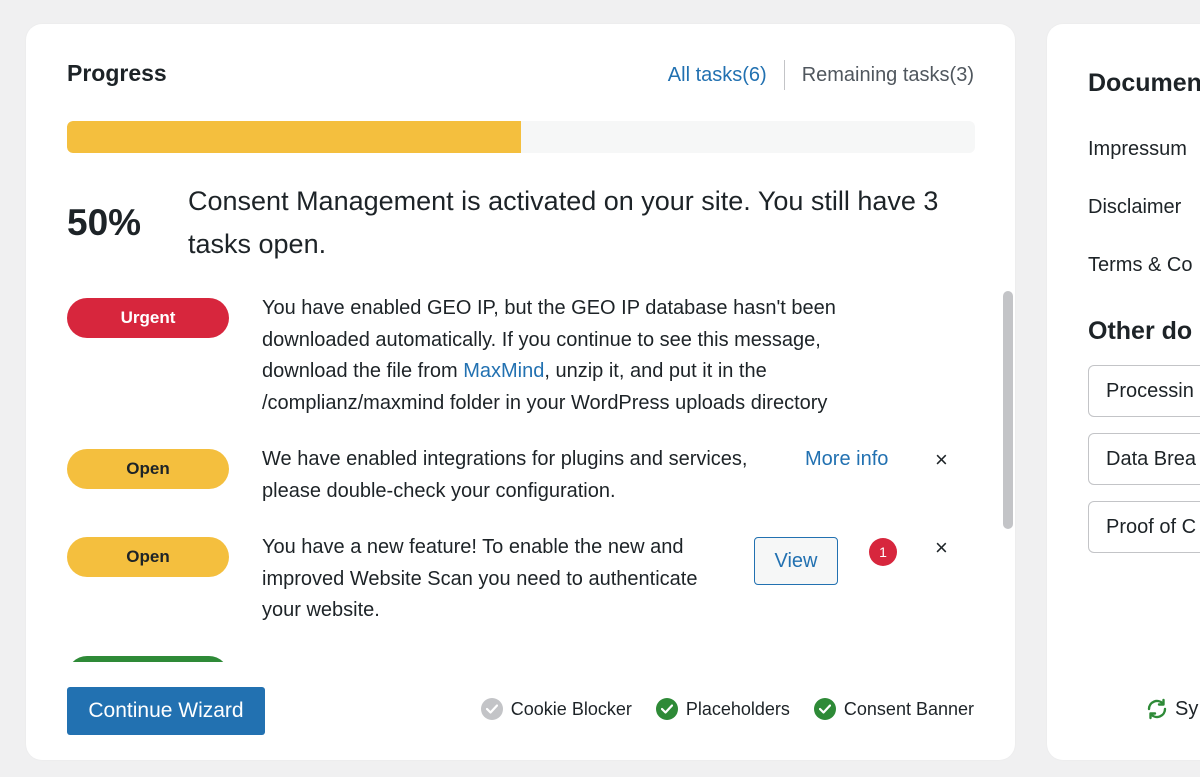  What do you see at coordinates (148, 318) in the screenshot?
I see `status-badge-urgent: Urgent` at bounding box center [148, 318].